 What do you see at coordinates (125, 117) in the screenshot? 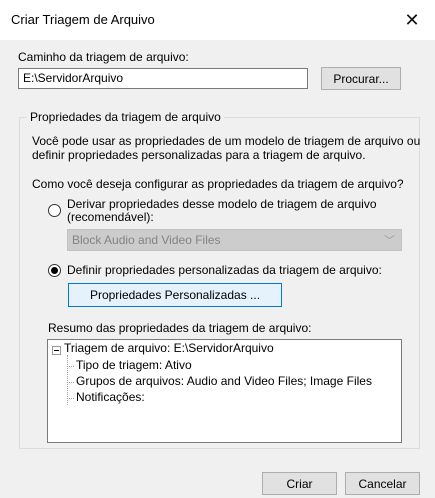
I see `properties-group-title: Propriedades da triagem de arquivo` at bounding box center [125, 117].